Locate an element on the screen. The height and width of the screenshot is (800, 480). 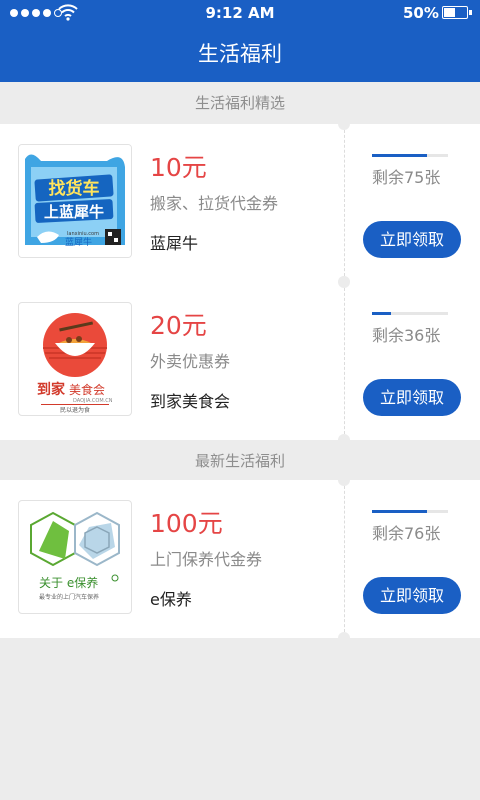
coupon-description: 搬家、拉货代金券 is located at coordinates (214, 203).